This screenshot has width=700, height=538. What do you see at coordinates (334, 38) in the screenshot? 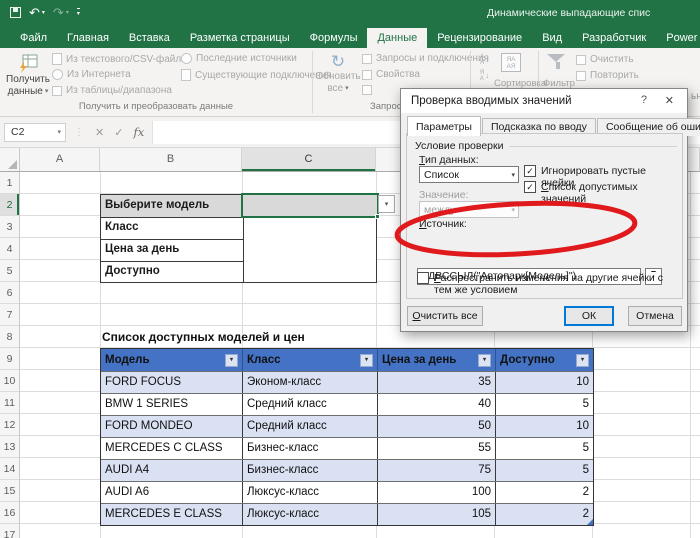
I see `tab-formulas: Формулы` at bounding box center [334, 38].